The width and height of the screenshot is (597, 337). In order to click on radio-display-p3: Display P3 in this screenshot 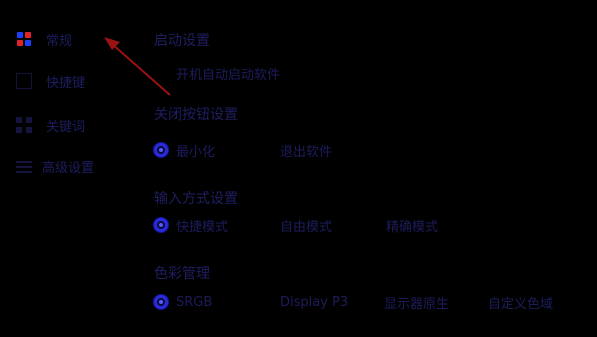, I will do `click(314, 302)`.